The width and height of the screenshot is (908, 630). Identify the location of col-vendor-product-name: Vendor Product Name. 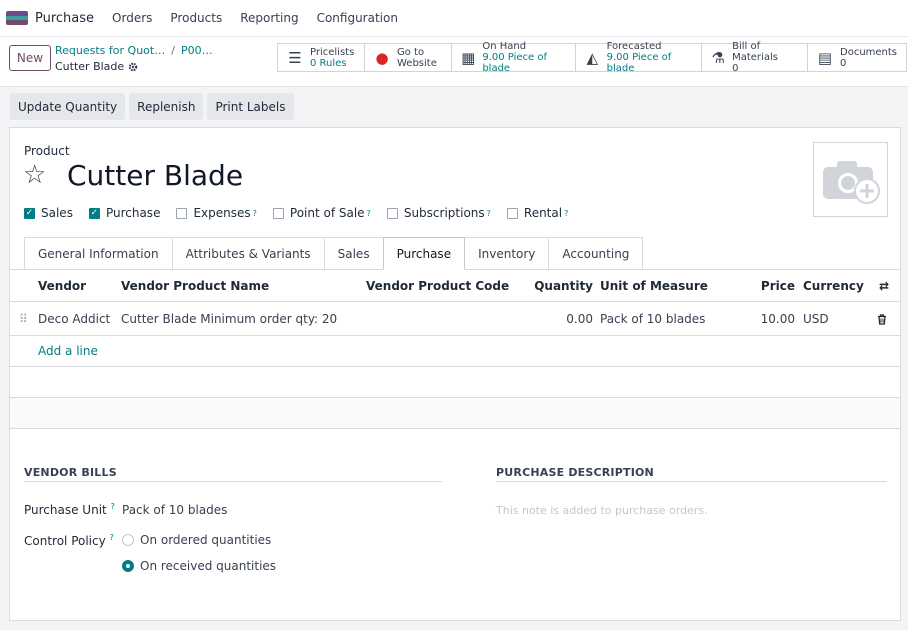
(195, 286).